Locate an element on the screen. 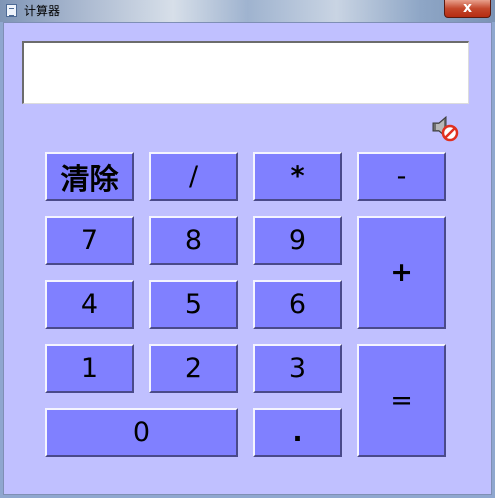 The height and width of the screenshot is (498, 495). close-button: x is located at coordinates (467, 9).